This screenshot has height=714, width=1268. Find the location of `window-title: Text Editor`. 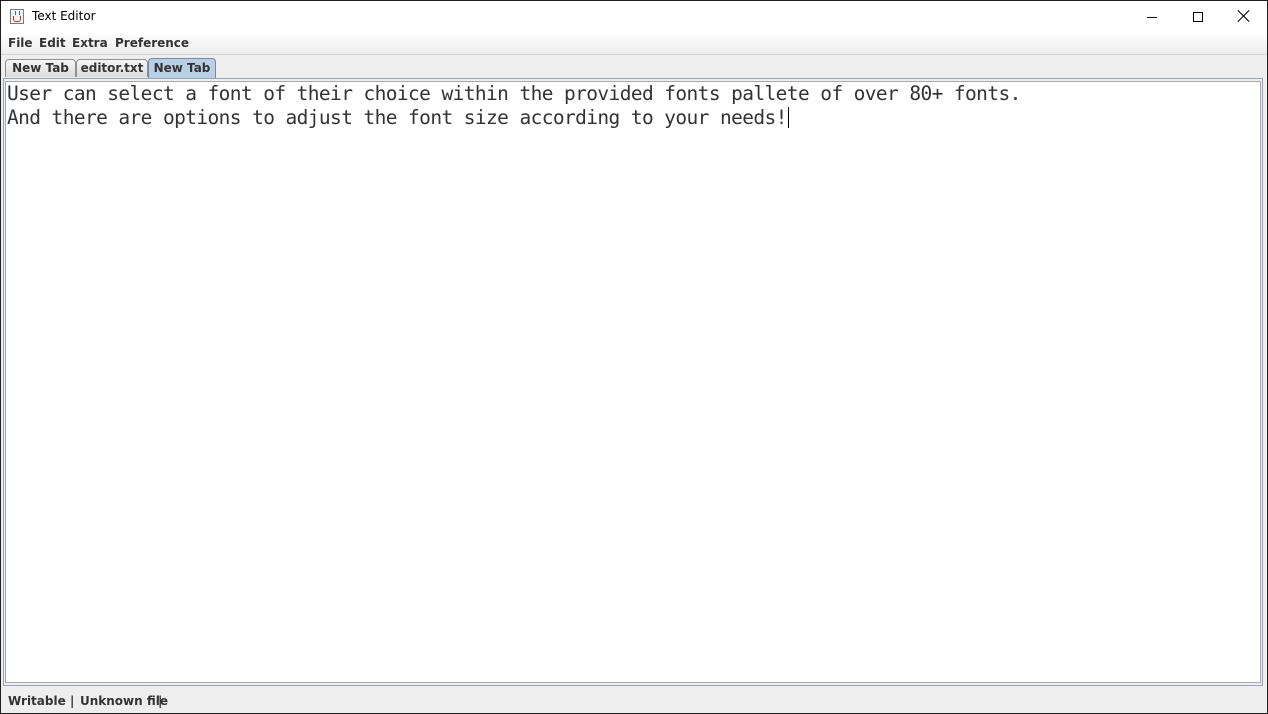

window-title: Text Editor is located at coordinates (64, 16).